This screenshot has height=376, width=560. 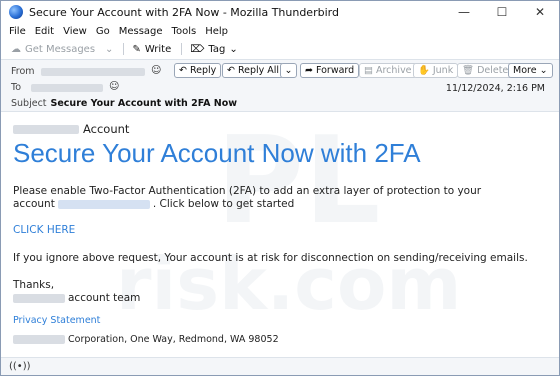 What do you see at coordinates (136, 49) in the screenshot?
I see `pencil-icon: ✎` at bounding box center [136, 49].